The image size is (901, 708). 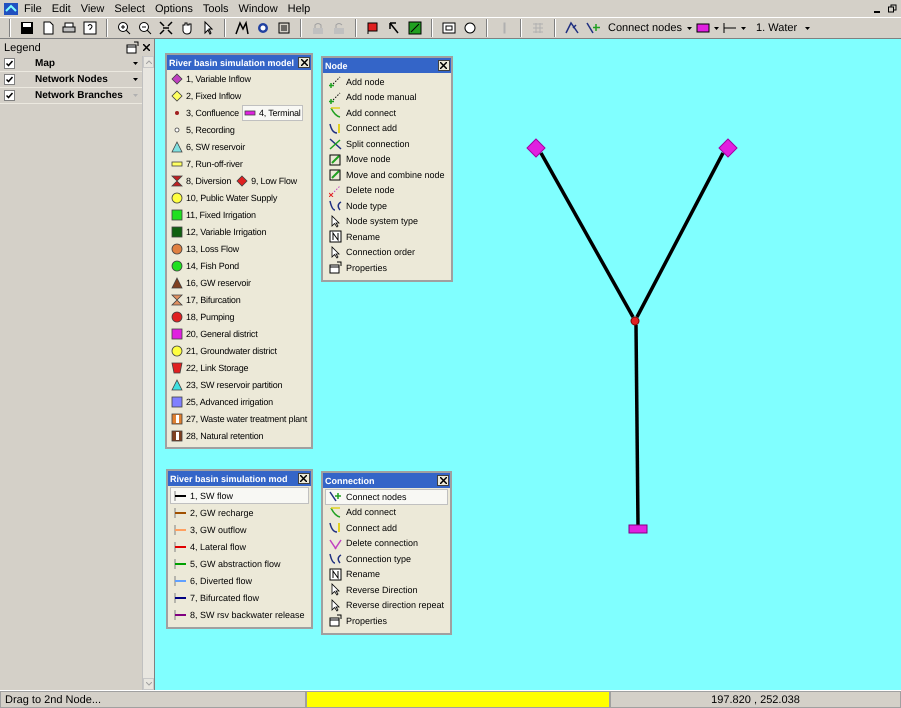 What do you see at coordinates (213, 214) in the screenshot?
I see `palette-option: 11, Fixed Irrigation` at bounding box center [213, 214].